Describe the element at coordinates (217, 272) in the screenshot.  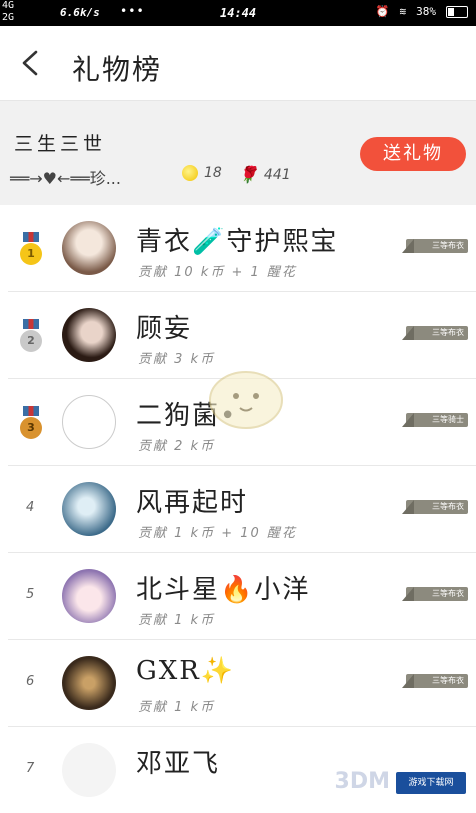
I see `contribution-text: 贡献 10 k币 + 1 醒花` at that location.